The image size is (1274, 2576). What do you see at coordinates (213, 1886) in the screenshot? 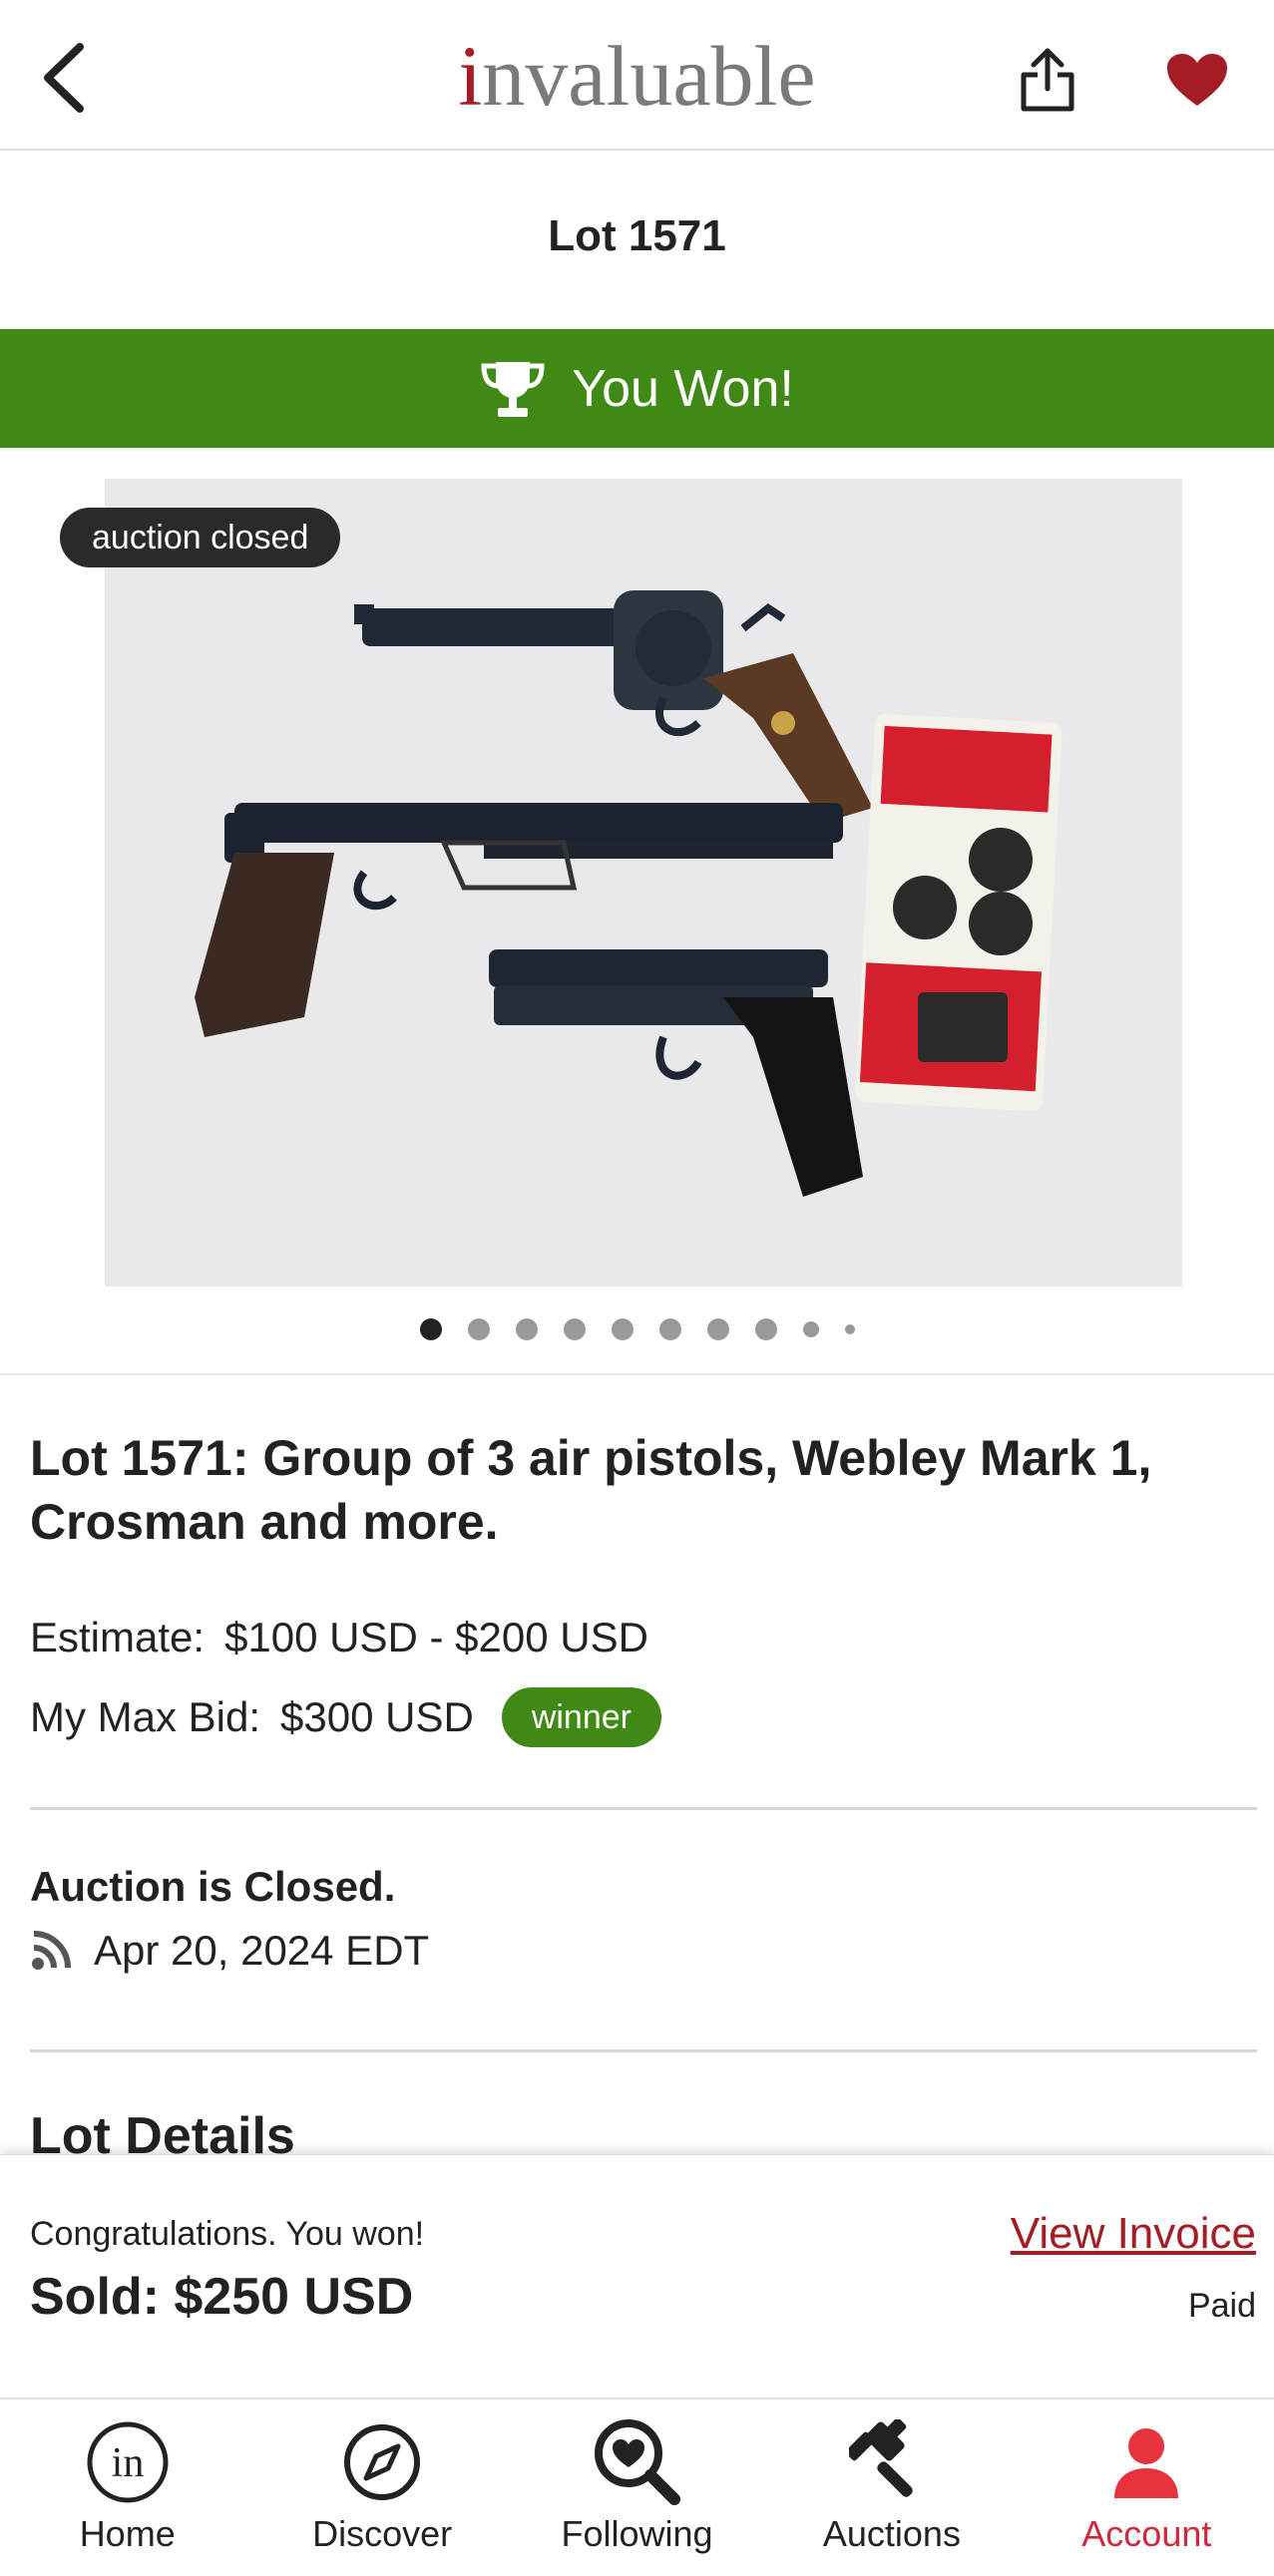
I see `auction-closed-title: Auction is Closed.` at bounding box center [213, 1886].